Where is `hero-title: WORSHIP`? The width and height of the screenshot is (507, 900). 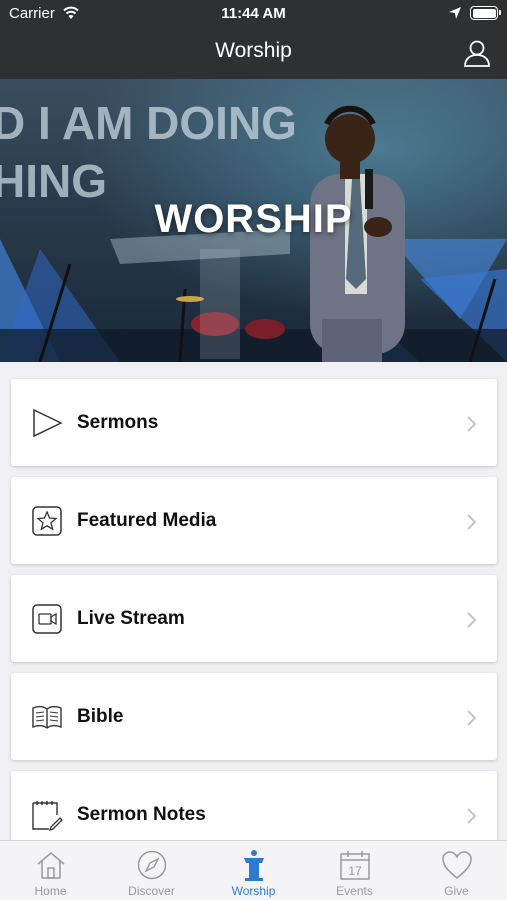
hero-title: WORSHIP is located at coordinates (253, 219).